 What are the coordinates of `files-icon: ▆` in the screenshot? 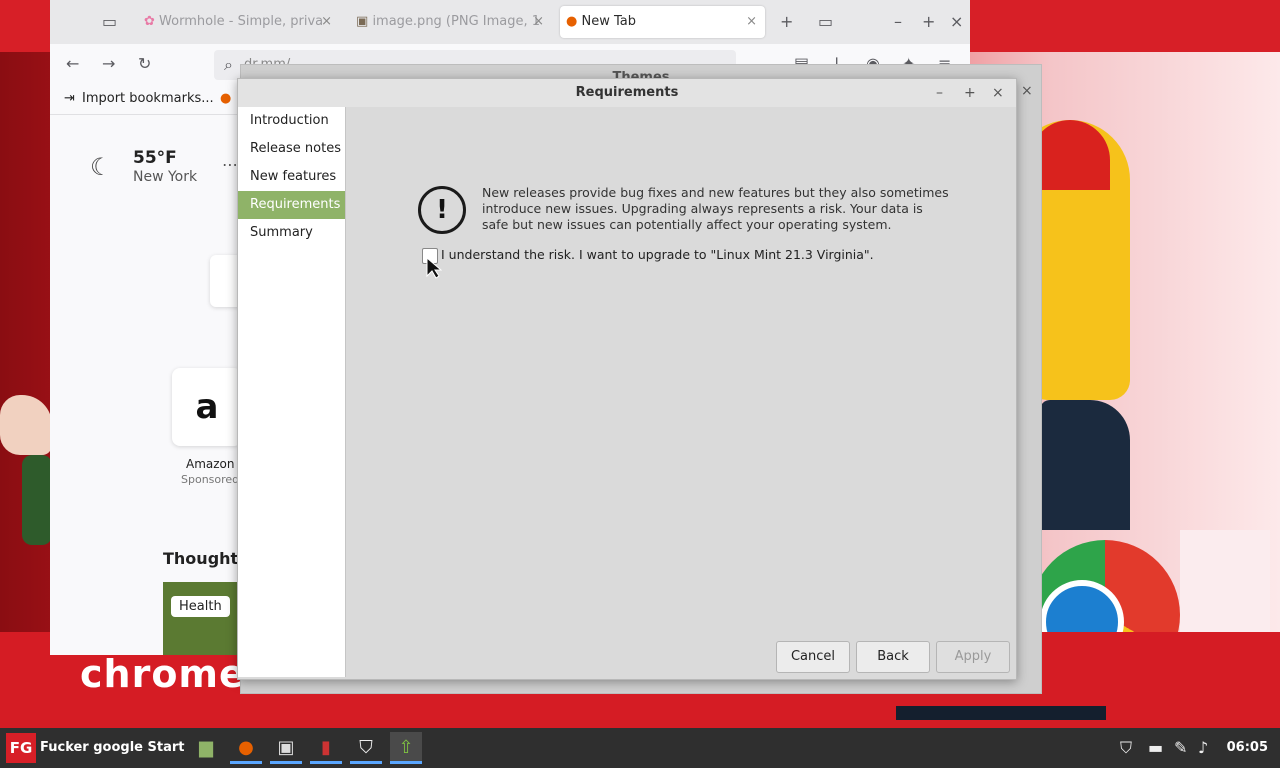 It's located at (206, 748).